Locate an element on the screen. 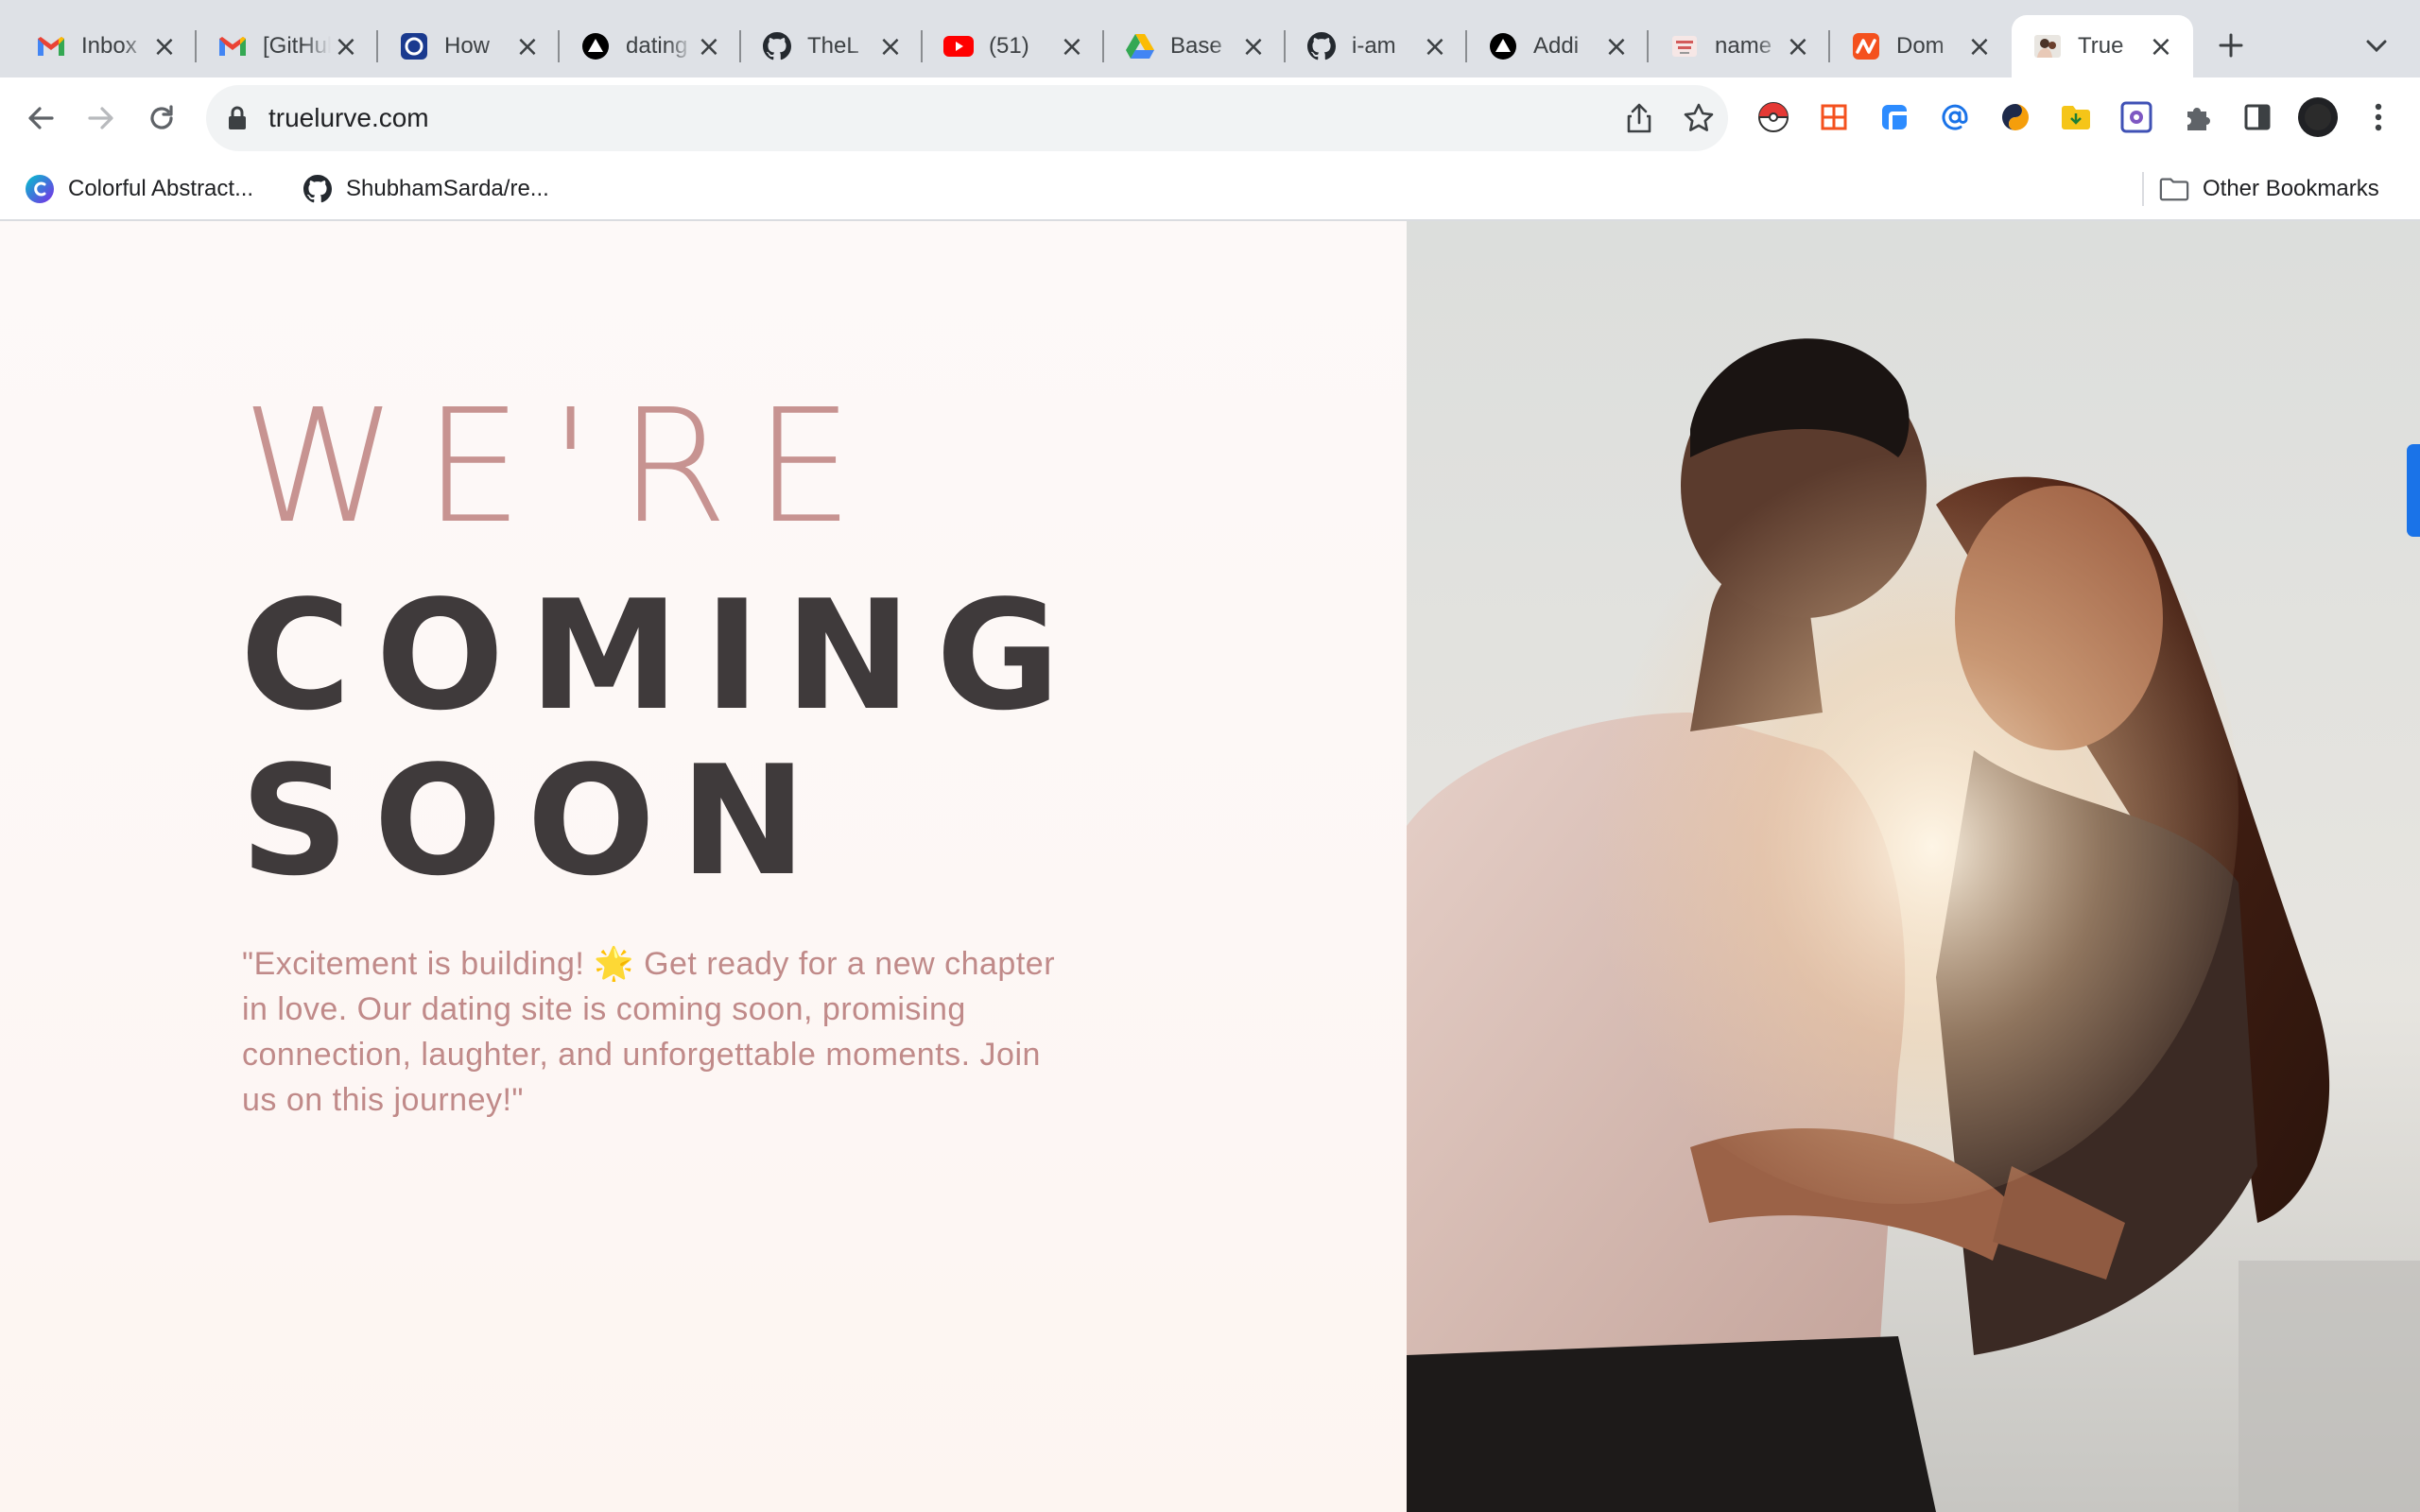 This screenshot has height=1512, width=2420. tab-github-mail: [GitHub] × is located at coordinates (287, 46).